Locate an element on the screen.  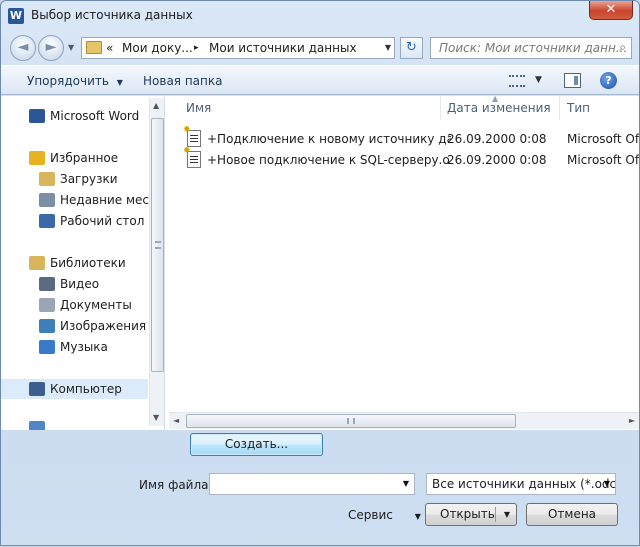
window-title: Выбор источника данных is located at coordinates (112, 15).